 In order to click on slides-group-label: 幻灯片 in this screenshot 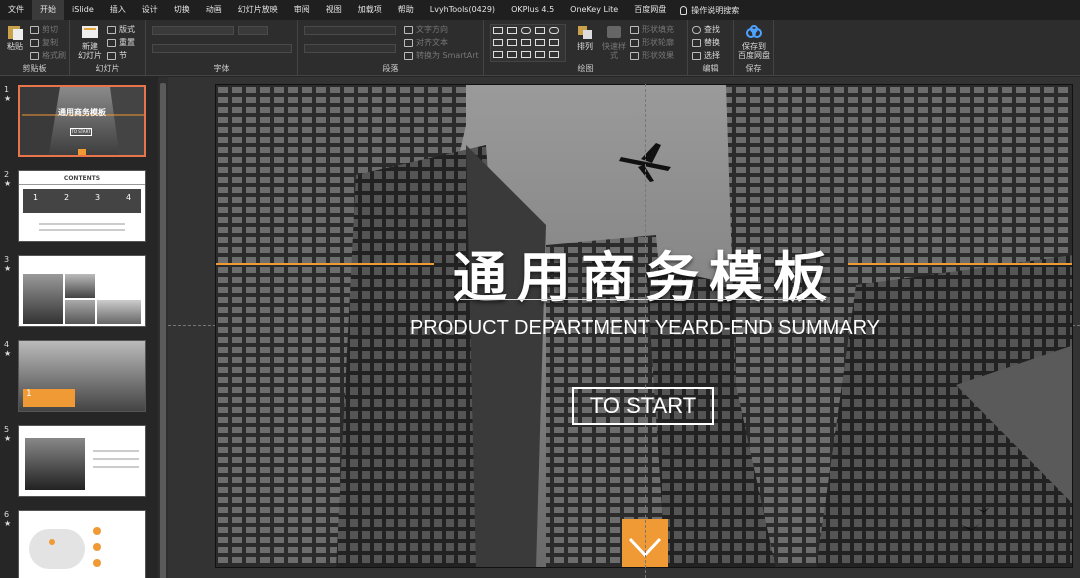, I will do `click(107, 68)`.